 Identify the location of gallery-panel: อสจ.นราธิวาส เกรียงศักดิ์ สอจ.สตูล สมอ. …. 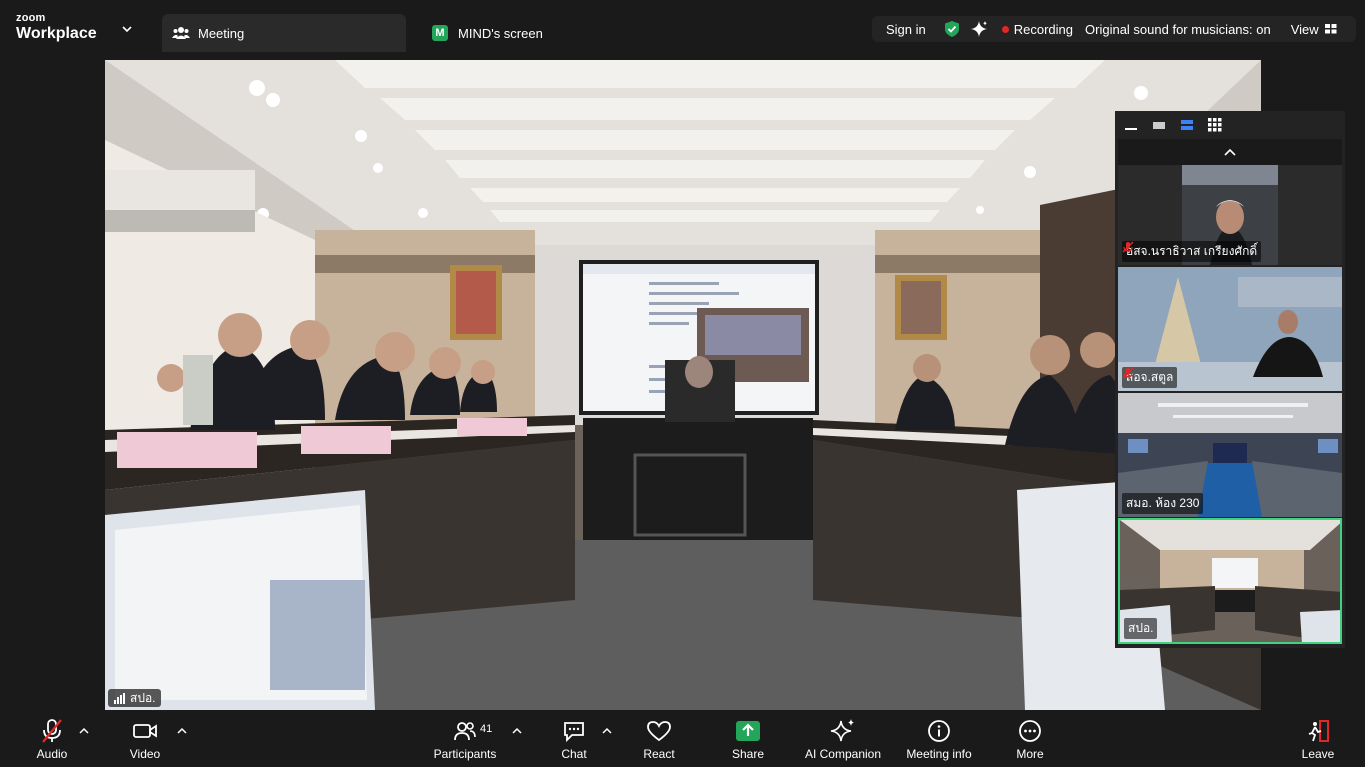
(1230, 379).